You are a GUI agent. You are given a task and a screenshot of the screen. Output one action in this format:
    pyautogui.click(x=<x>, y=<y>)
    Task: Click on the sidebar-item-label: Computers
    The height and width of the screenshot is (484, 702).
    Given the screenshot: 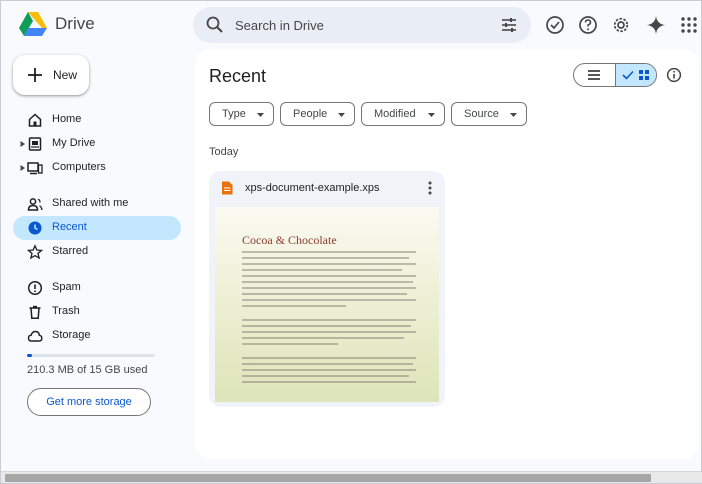 What is the action you would take?
    pyautogui.click(x=79, y=167)
    